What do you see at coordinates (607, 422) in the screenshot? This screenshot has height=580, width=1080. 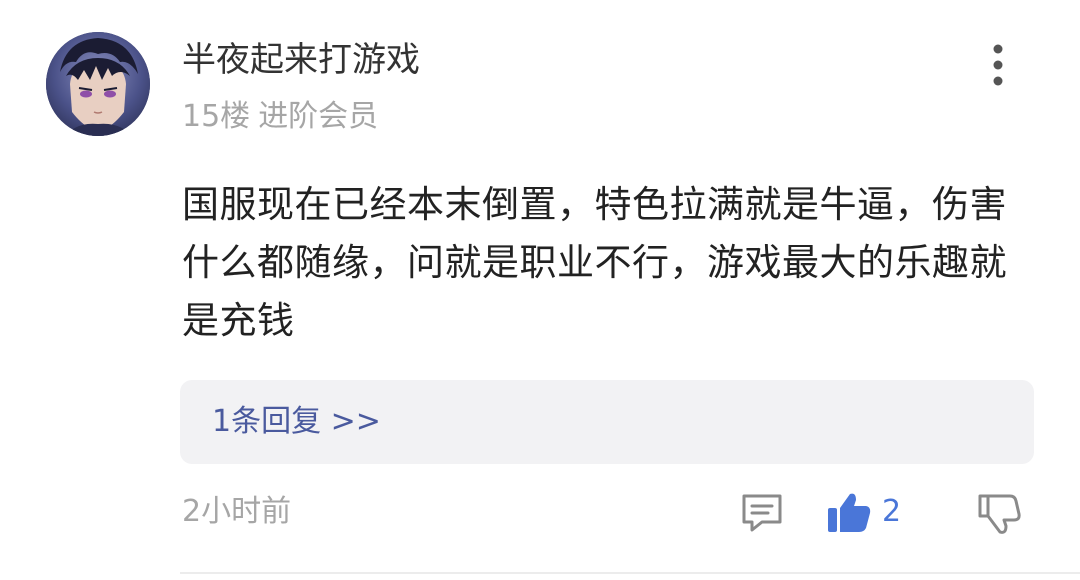 I see `reply-box: 1条回复 >>` at bounding box center [607, 422].